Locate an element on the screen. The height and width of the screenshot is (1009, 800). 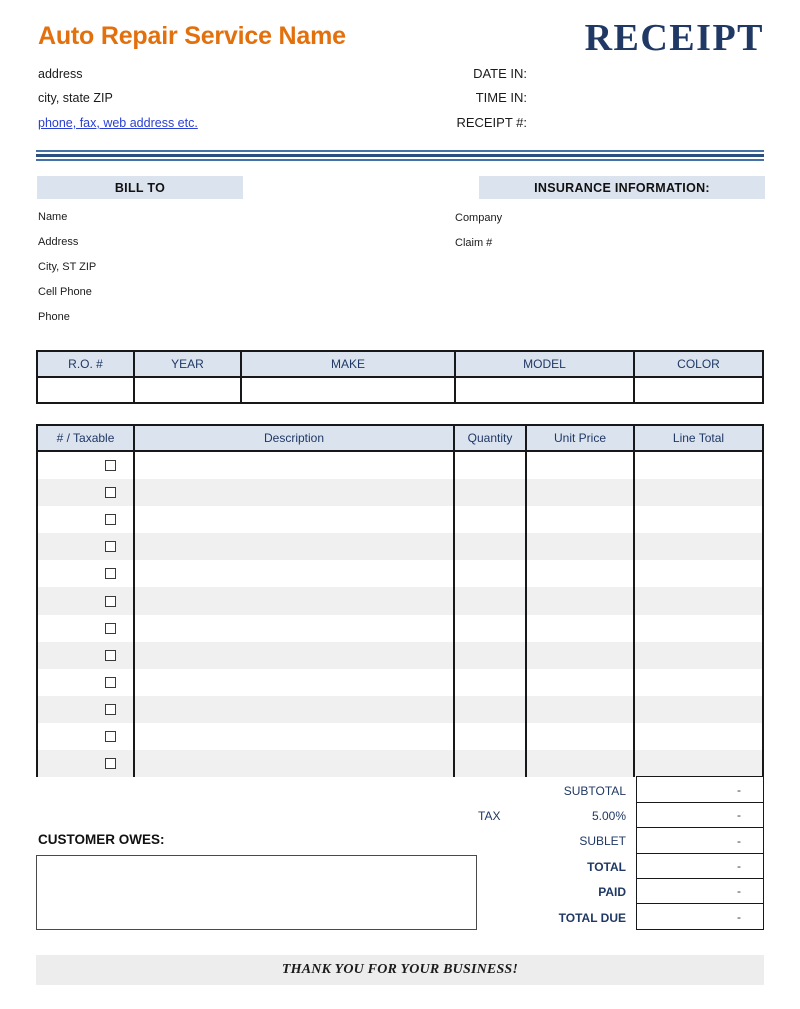
header-divider-bottom is located at coordinates (400, 160).